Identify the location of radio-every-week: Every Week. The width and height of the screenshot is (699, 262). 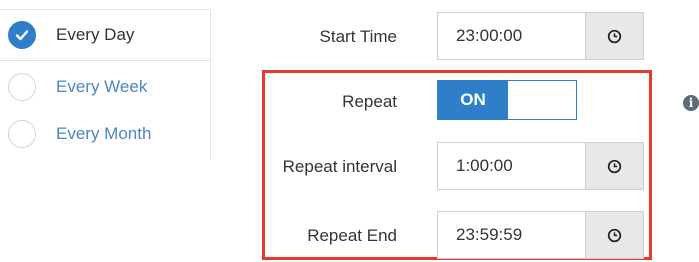
(77, 87).